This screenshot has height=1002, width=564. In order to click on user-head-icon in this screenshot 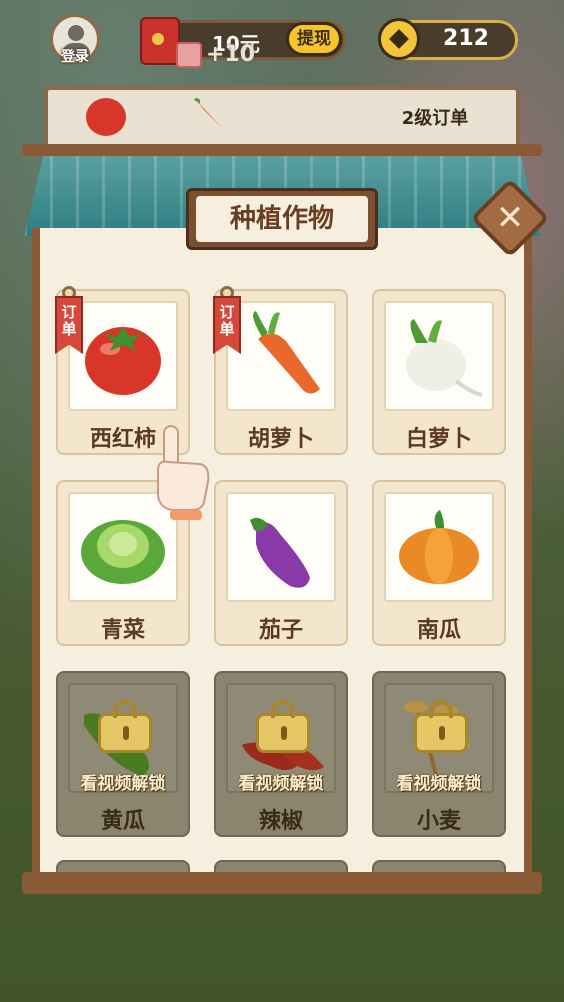, I will do `click(76, 33)`.